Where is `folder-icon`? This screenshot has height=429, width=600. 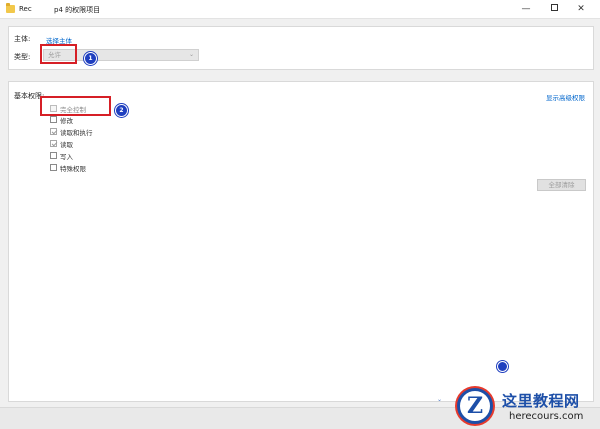 folder-icon is located at coordinates (10, 8).